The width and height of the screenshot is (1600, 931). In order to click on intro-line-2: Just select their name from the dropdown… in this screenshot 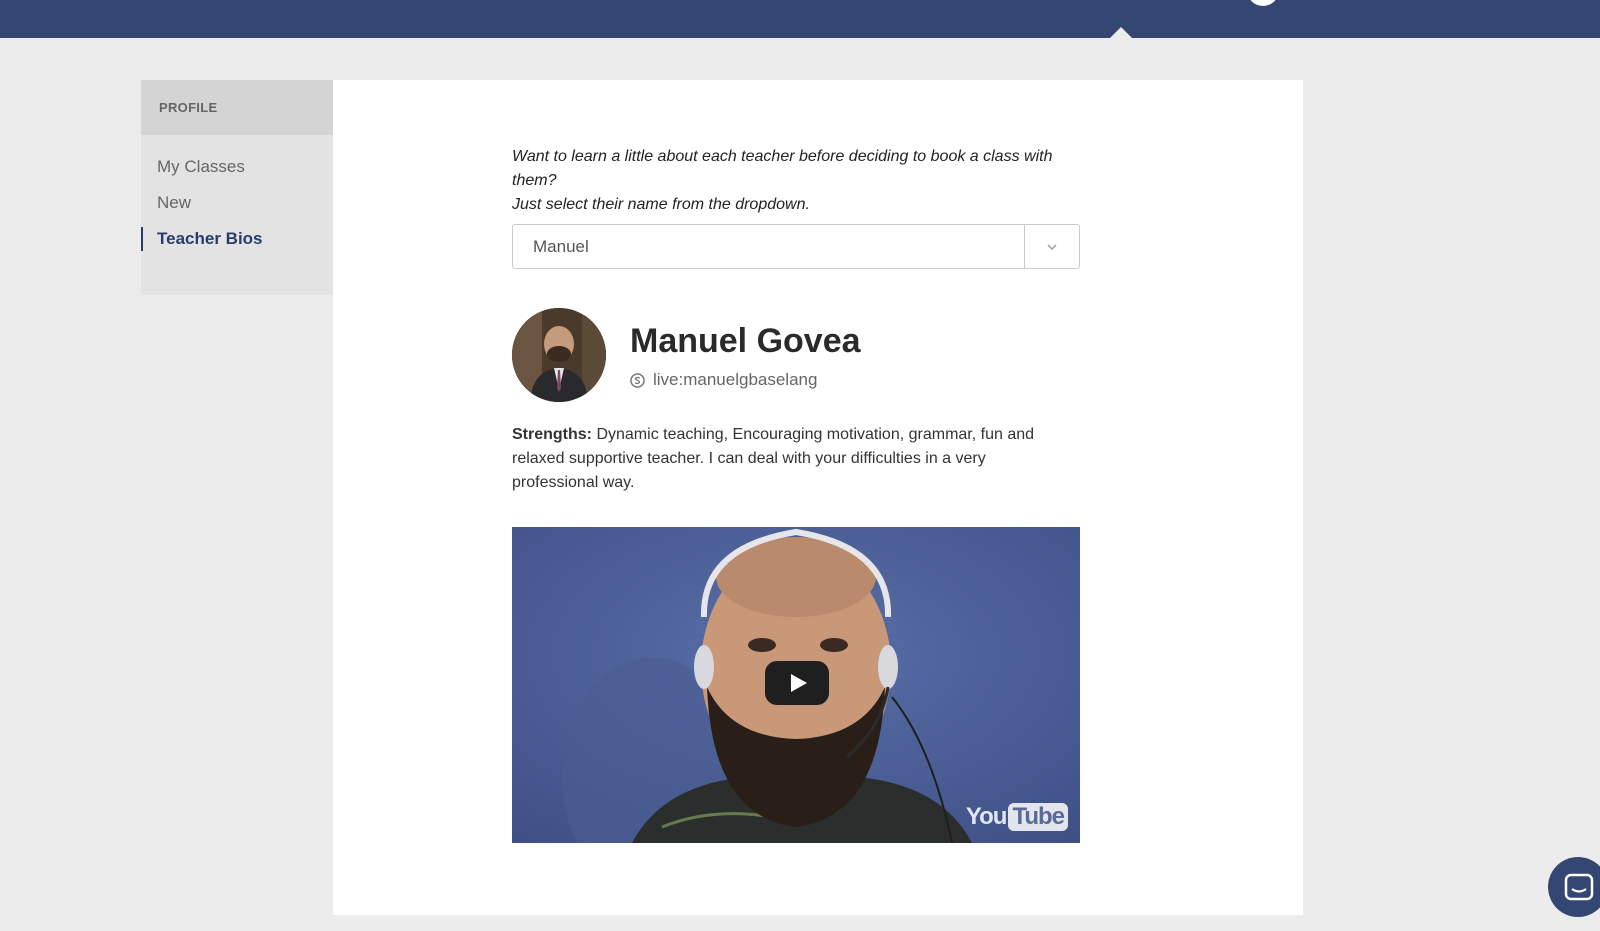, I will do `click(661, 204)`.